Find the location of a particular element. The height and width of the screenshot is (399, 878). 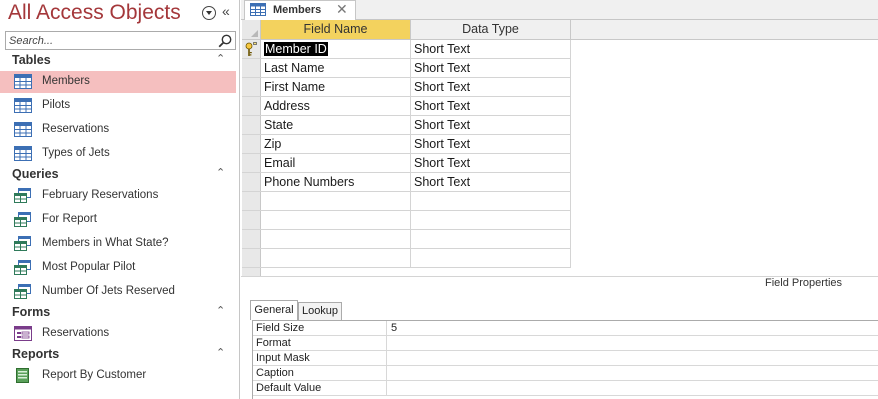

nav-item-members: Members is located at coordinates (118, 82).